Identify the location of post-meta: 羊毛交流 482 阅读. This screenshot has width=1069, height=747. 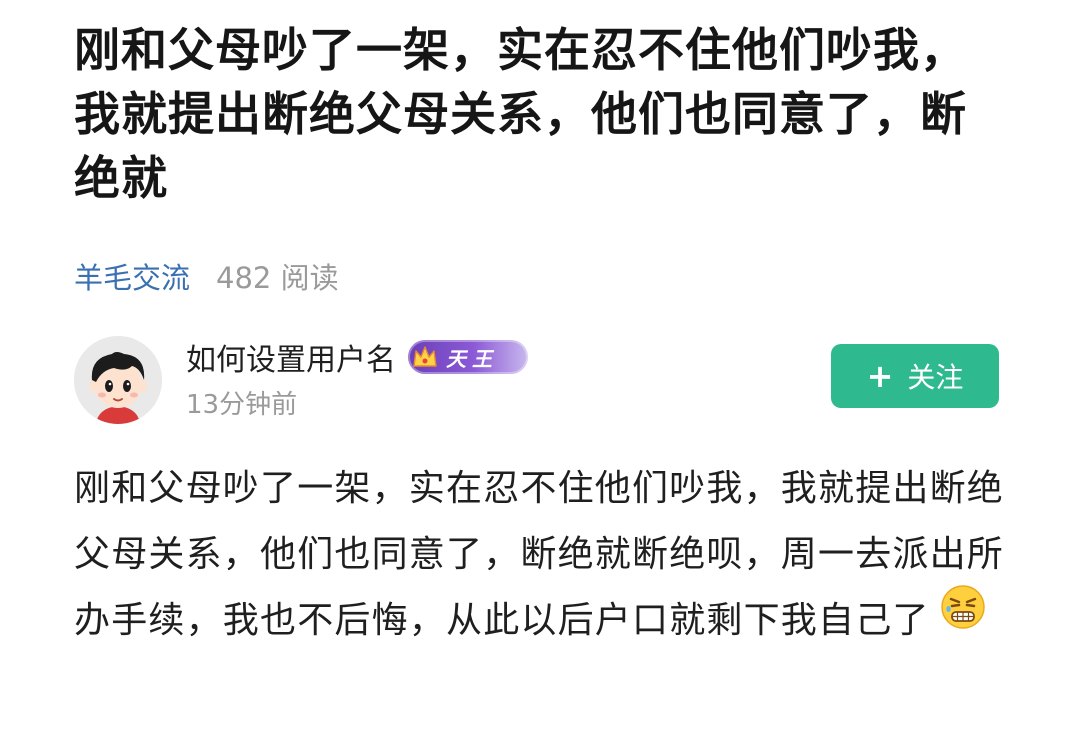
(206, 276).